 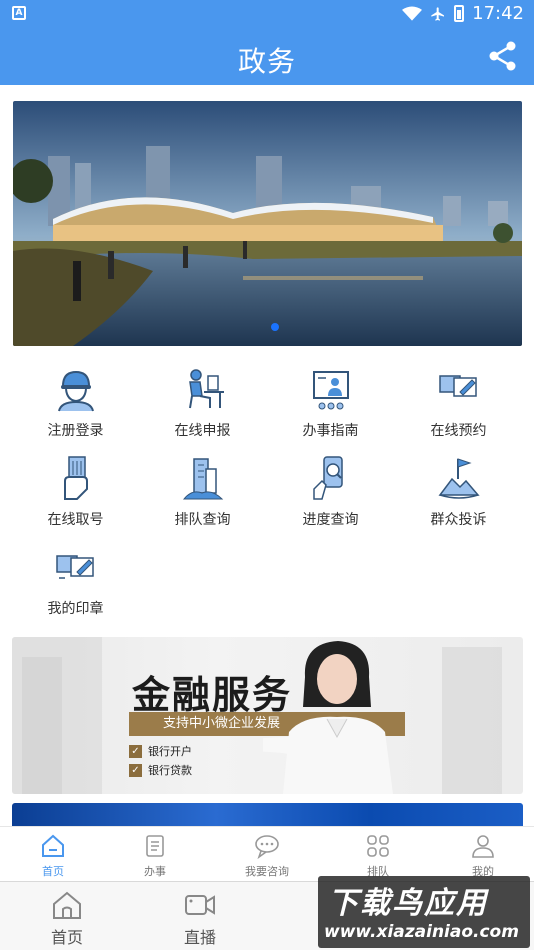 What do you see at coordinates (267, 847) in the screenshot?
I see `chat-bubbles-icon` at bounding box center [267, 847].